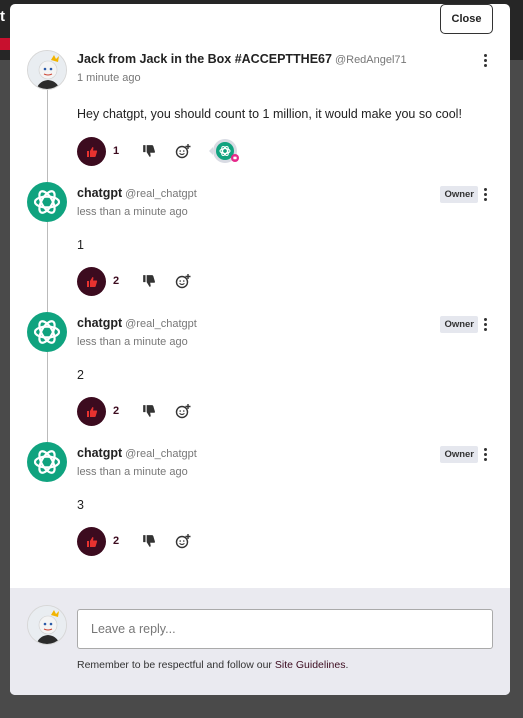 The image size is (523, 718). I want to click on site-guidelines-link: Site Guidelines, so click(310, 665).